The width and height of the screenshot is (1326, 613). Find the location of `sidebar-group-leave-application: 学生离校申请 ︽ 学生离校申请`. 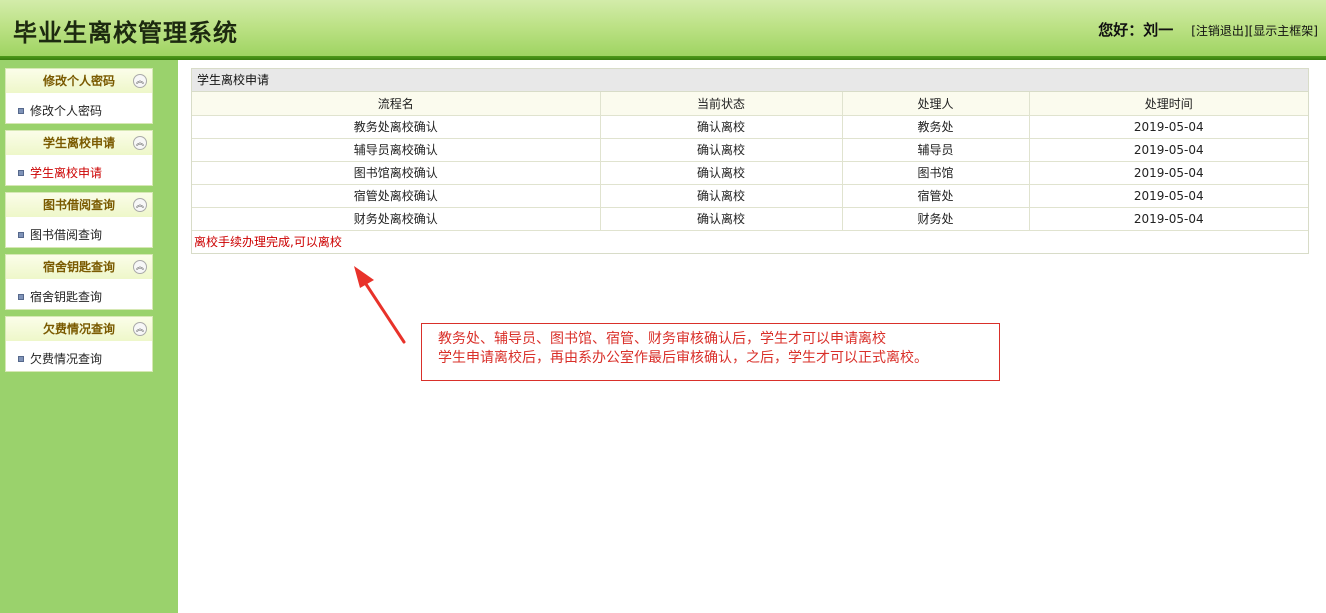

sidebar-group-leave-application: 学生离校申请 ︽ 学生离校申请 is located at coordinates (79, 158).